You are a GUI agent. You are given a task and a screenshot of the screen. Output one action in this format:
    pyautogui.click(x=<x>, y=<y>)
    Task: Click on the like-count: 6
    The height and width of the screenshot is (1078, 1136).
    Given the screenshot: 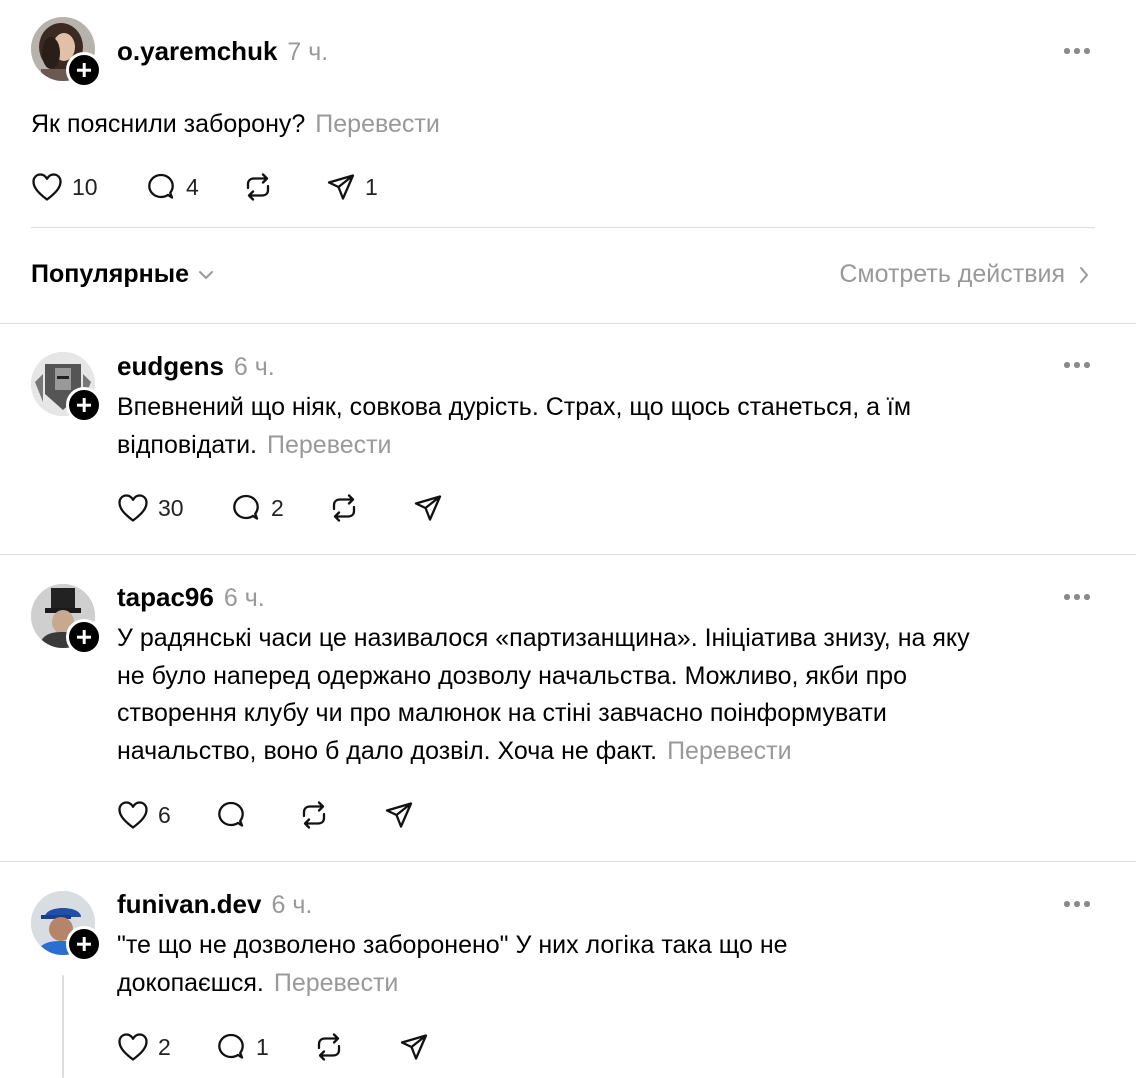 What is the action you would take?
    pyautogui.click(x=164, y=814)
    